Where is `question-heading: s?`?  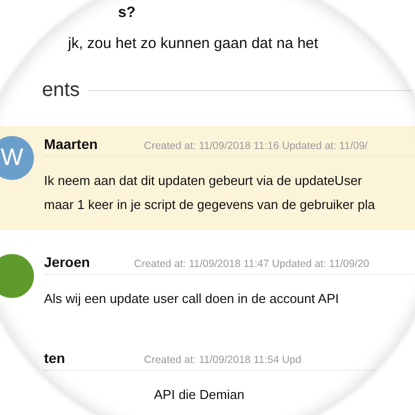 question-heading: s? is located at coordinates (127, 13).